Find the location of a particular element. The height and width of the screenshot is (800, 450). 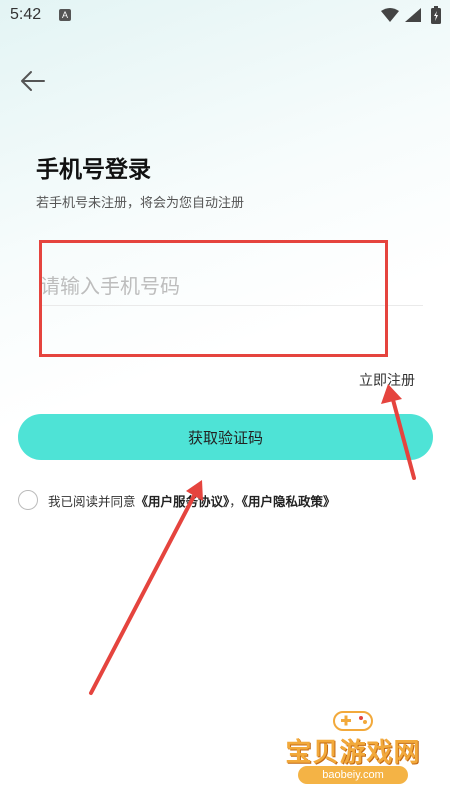

gamepad-icon is located at coordinates (353, 721).